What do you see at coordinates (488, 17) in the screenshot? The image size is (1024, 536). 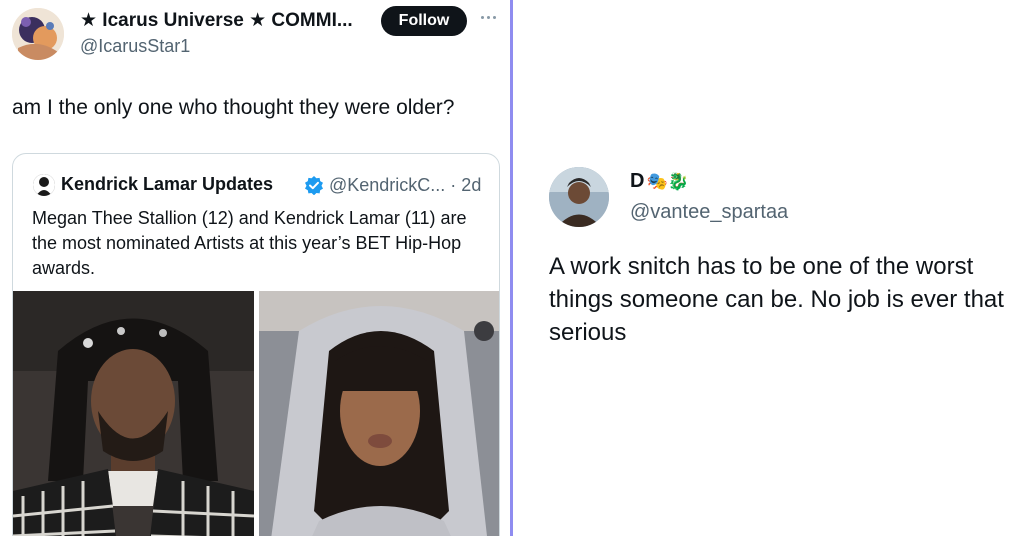 I see `more-options-icon` at bounding box center [488, 17].